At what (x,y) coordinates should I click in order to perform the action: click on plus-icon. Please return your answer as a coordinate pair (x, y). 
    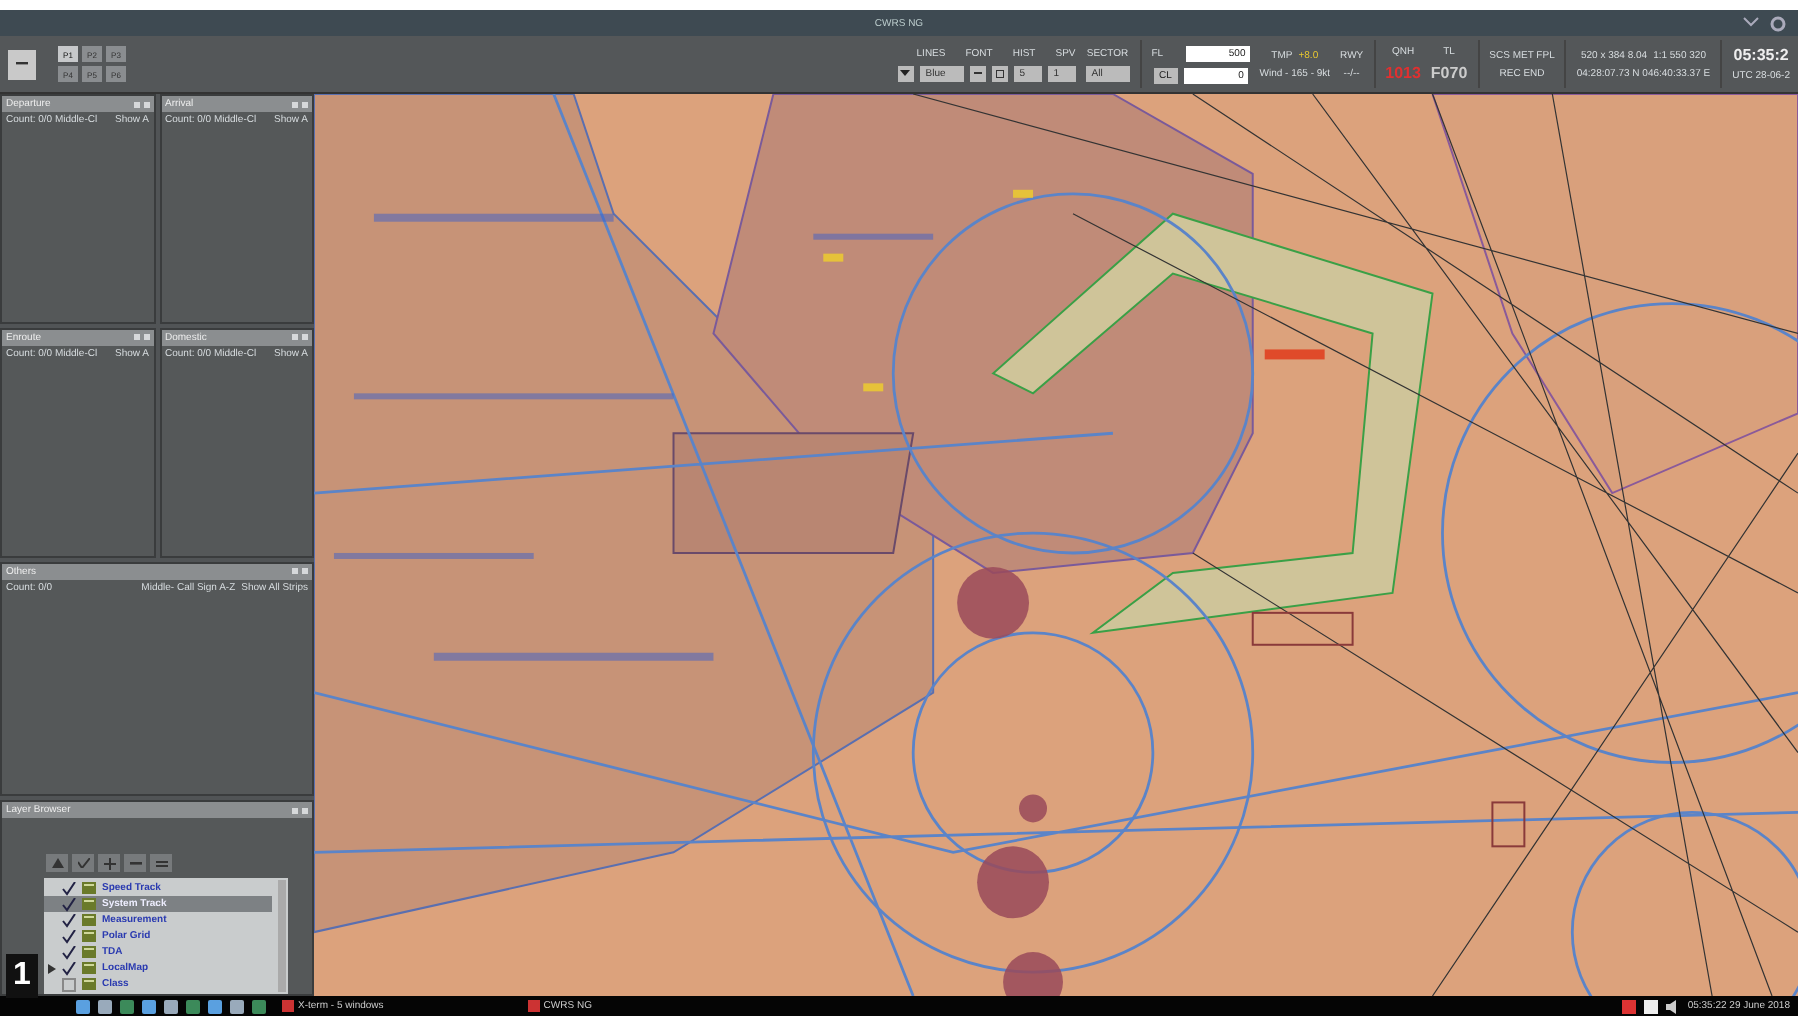
    Looking at the image, I should click on (109, 863).